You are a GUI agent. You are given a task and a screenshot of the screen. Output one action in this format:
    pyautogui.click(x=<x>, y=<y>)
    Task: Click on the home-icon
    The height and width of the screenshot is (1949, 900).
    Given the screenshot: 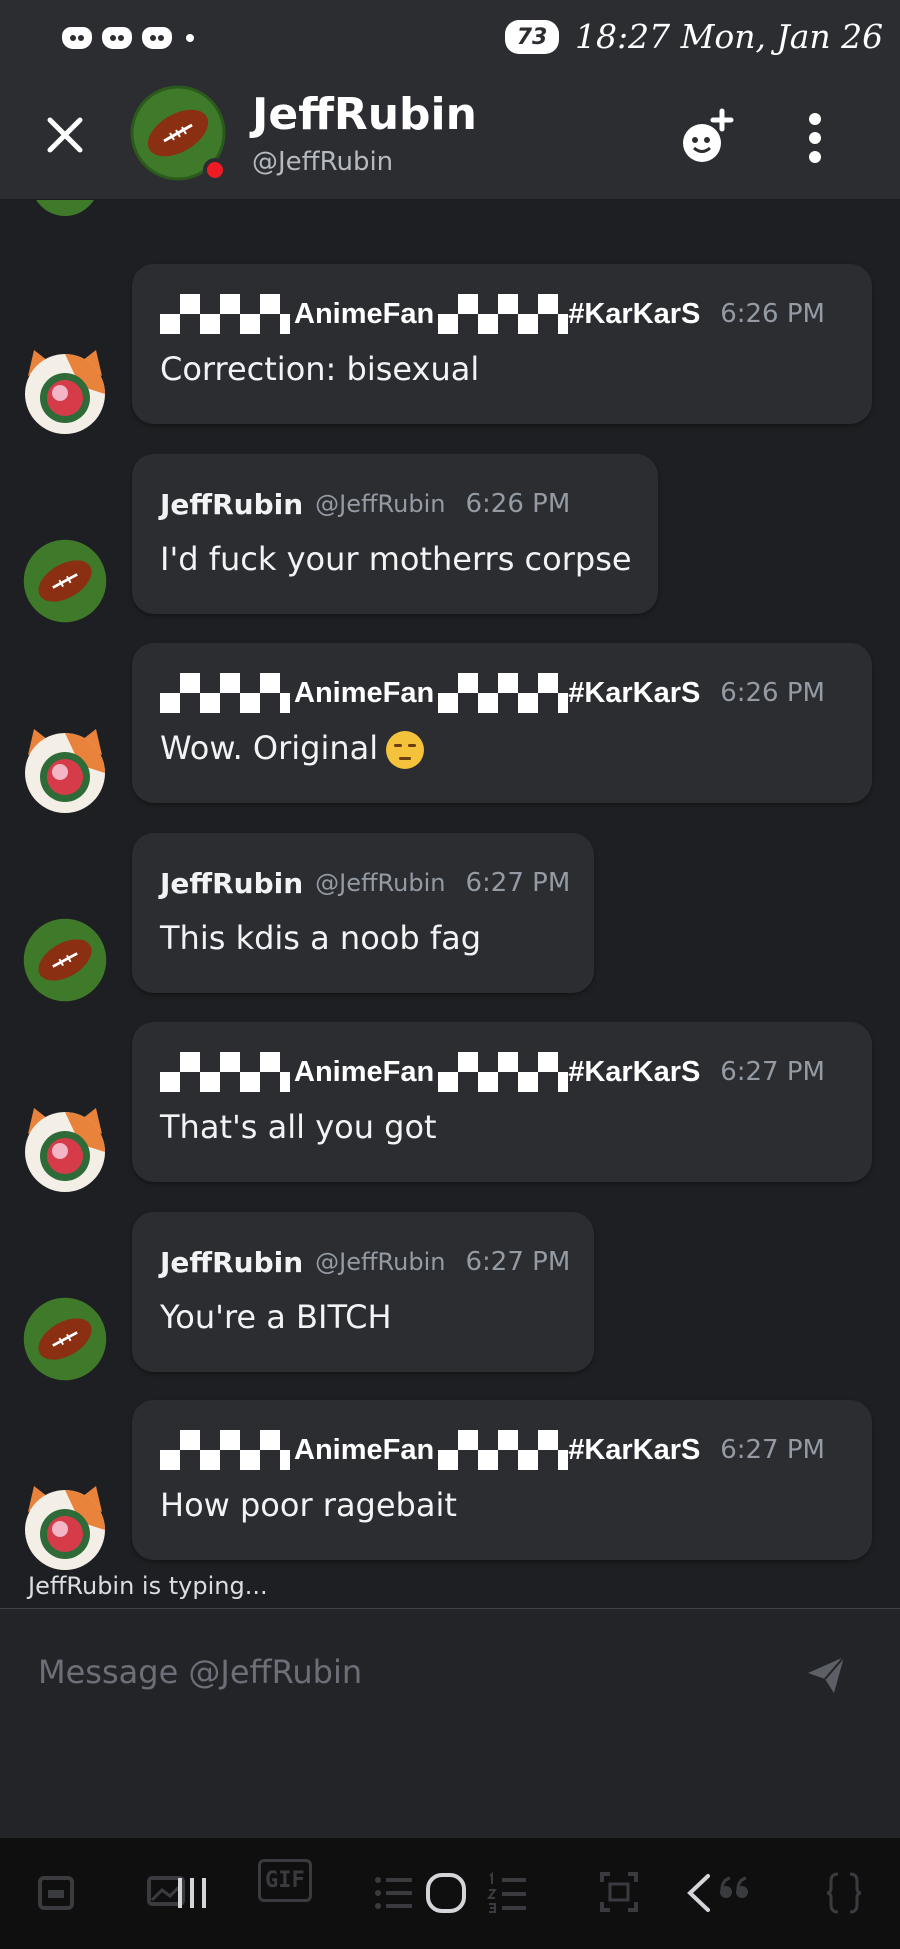 What is the action you would take?
    pyautogui.click(x=446, y=1893)
    